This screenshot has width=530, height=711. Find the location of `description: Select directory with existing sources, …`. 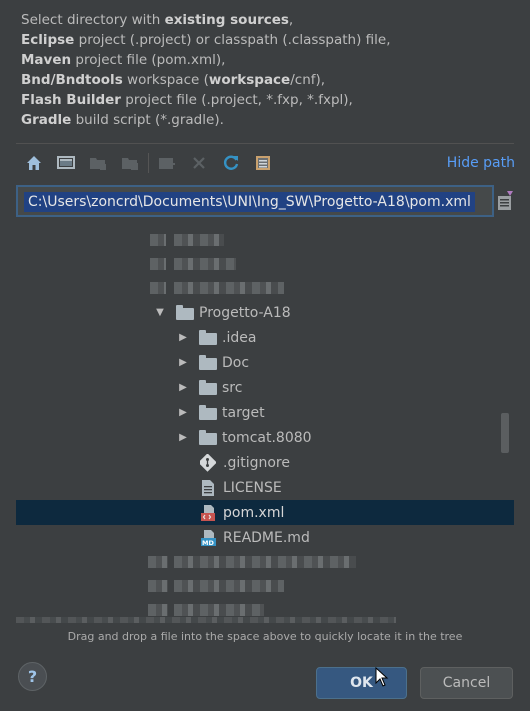

description: Select directory with existing sources, … is located at coordinates (206, 70).